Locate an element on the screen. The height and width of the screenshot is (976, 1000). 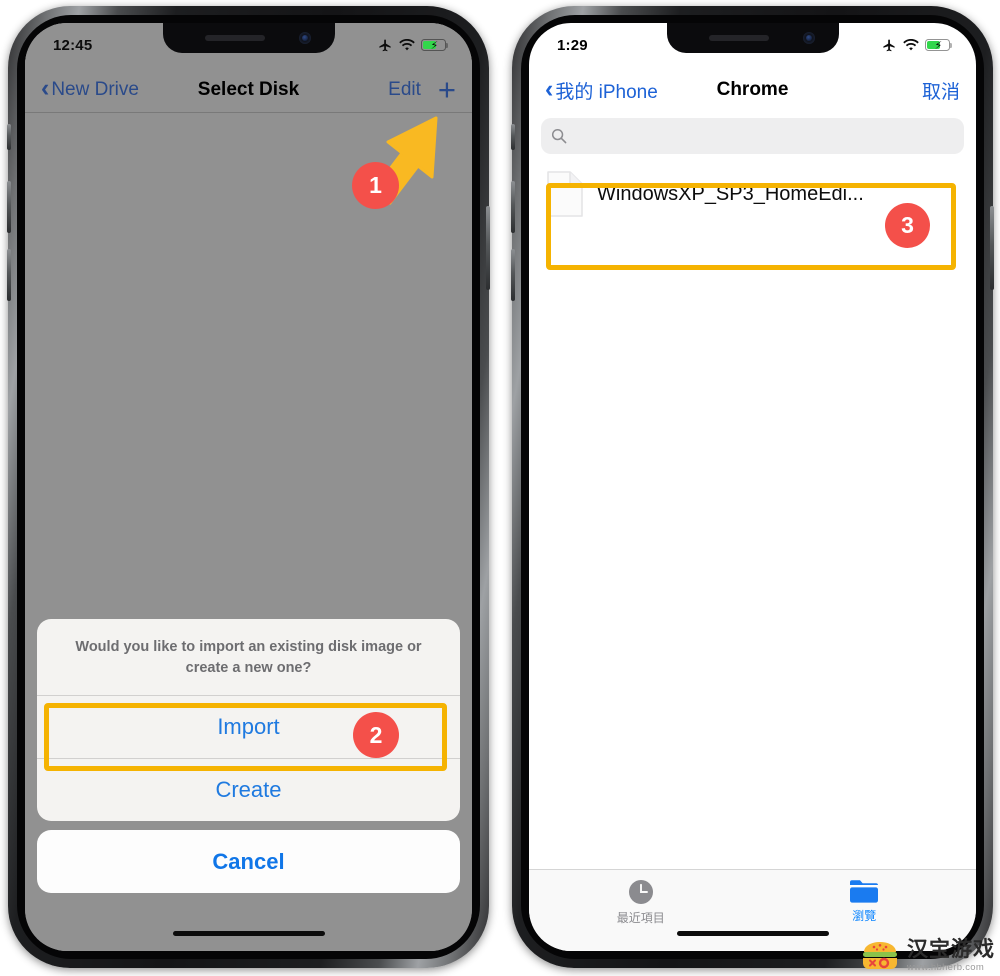
right-nav-actions: 取消 is located at coordinates (941, 90).